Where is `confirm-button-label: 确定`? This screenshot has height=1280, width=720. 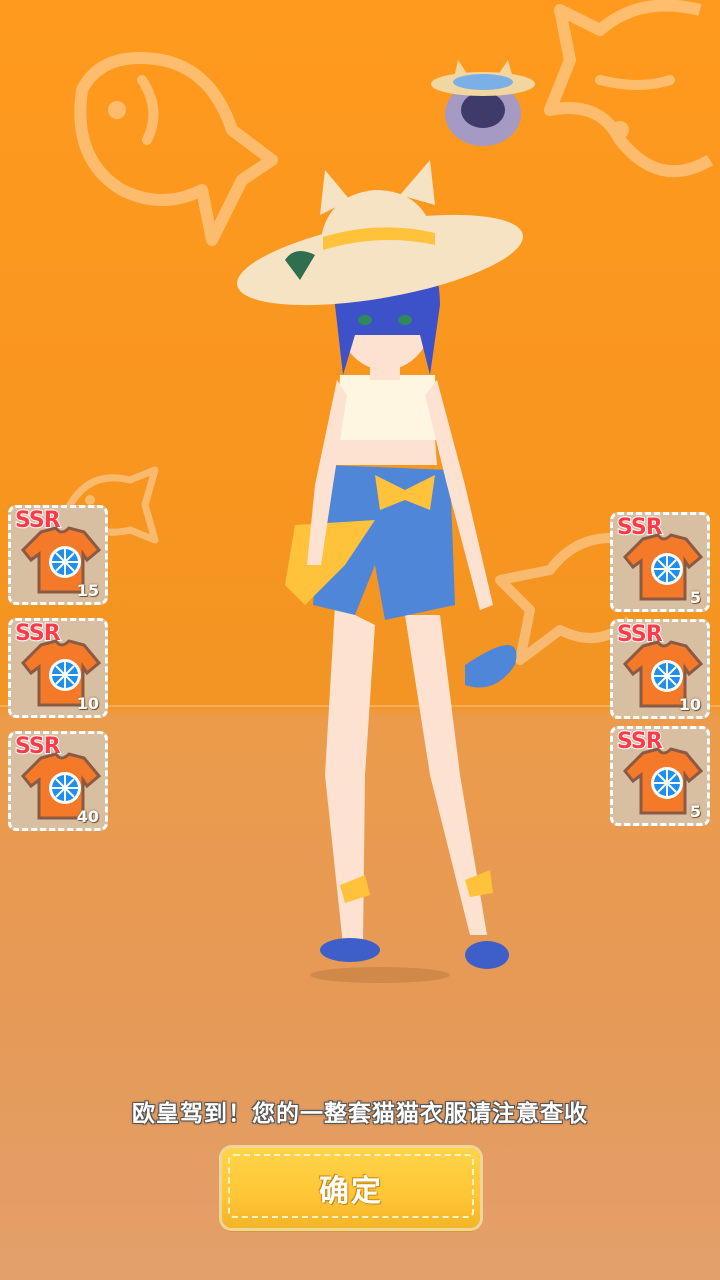 confirm-button-label: 确定 is located at coordinates (351, 1191).